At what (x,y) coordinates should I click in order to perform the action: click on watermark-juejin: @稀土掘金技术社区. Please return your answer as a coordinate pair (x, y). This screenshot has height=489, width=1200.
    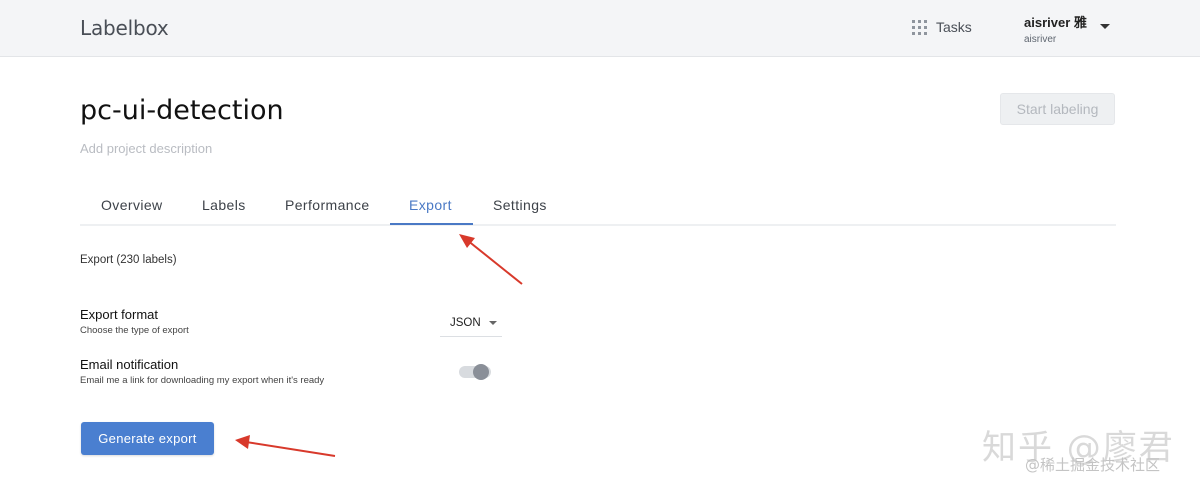
    Looking at the image, I should click on (1093, 465).